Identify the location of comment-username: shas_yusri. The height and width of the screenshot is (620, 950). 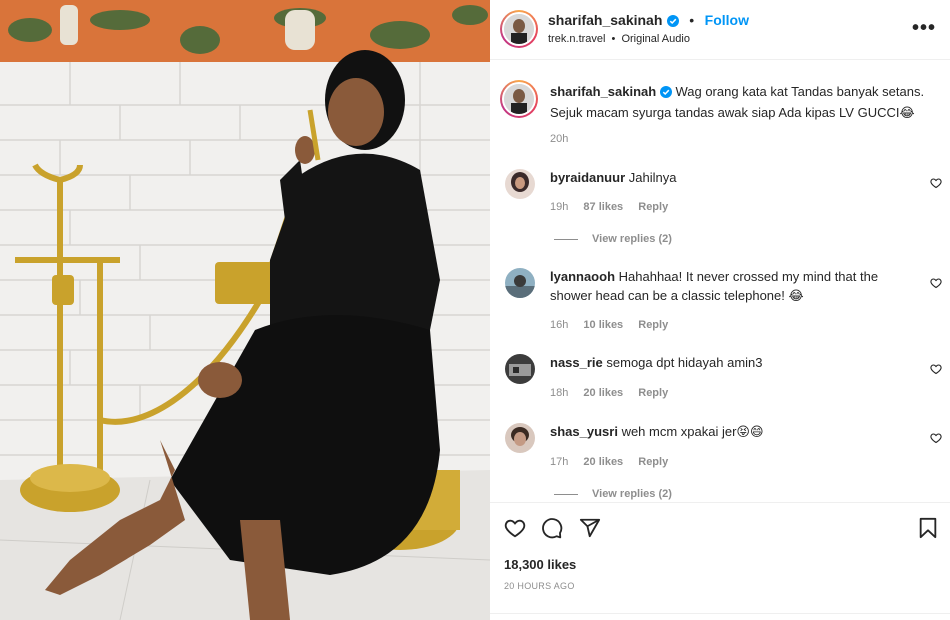
(584, 431).